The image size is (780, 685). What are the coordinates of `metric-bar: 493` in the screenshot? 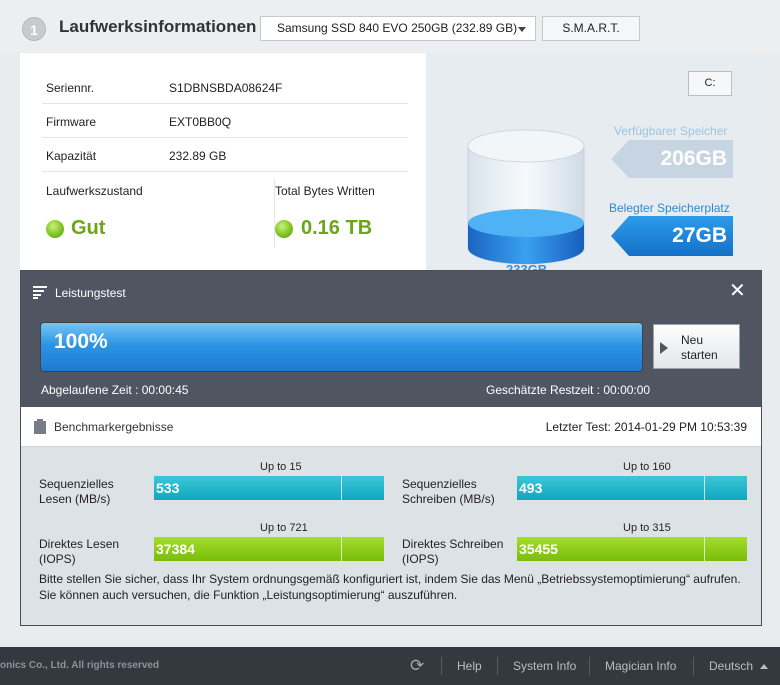 It's located at (632, 488).